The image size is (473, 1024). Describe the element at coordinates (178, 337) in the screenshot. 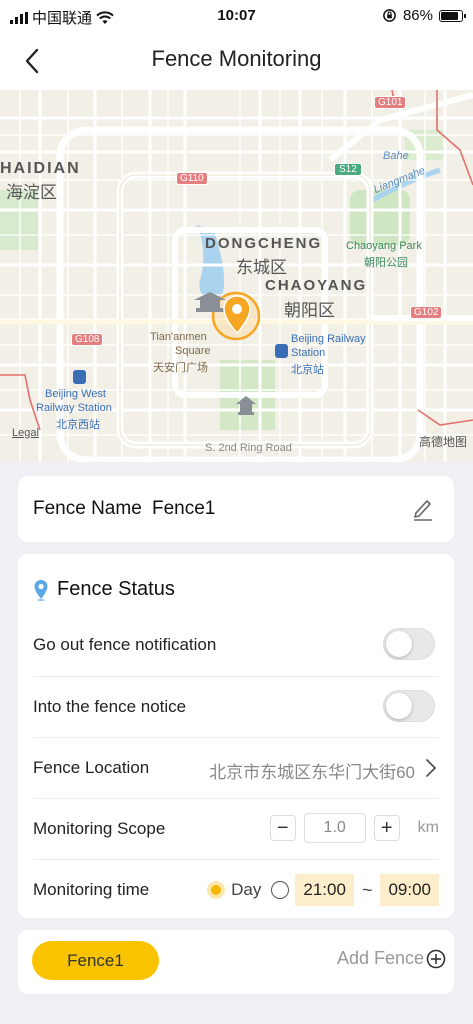

I see `map-label: Tian'anmen` at that location.